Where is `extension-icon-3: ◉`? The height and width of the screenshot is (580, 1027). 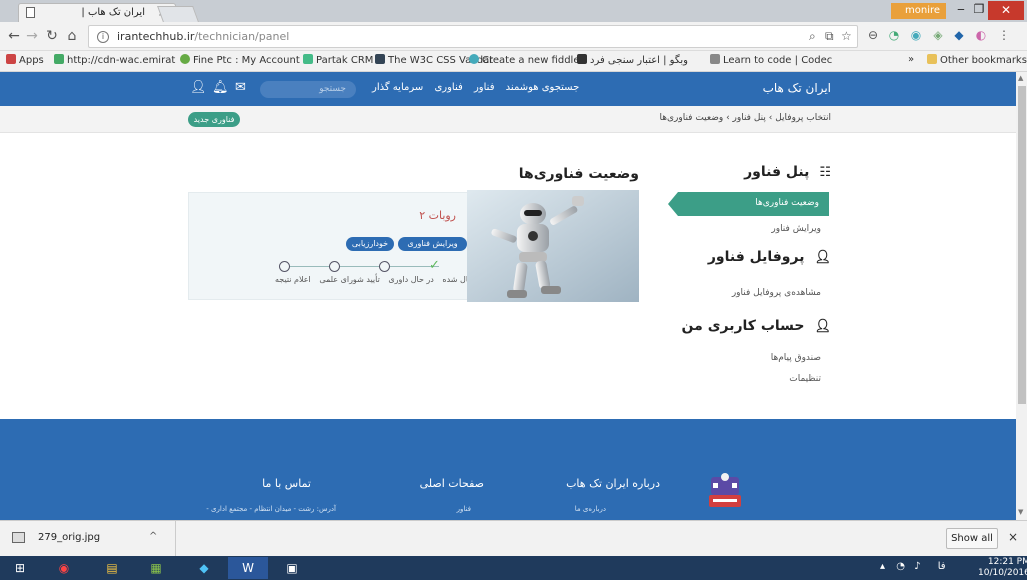
extension-icon-3: ◉ is located at coordinates (916, 35).